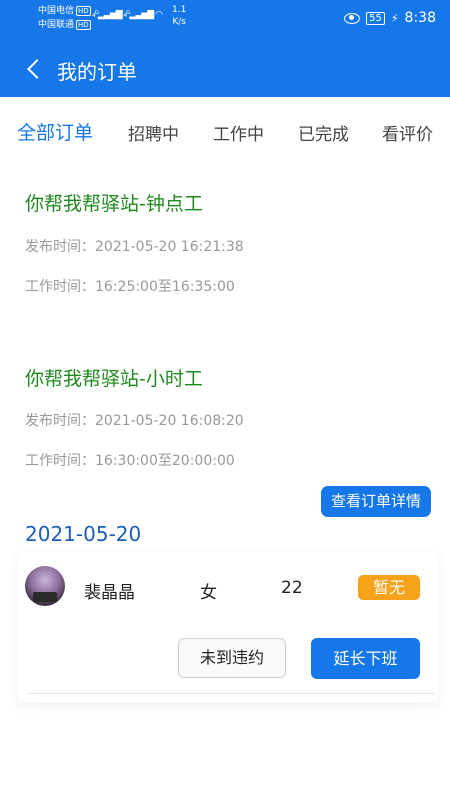 The image size is (450, 800). Describe the element at coordinates (109, 593) in the screenshot. I see `worker-name: 裴晶晶` at that location.